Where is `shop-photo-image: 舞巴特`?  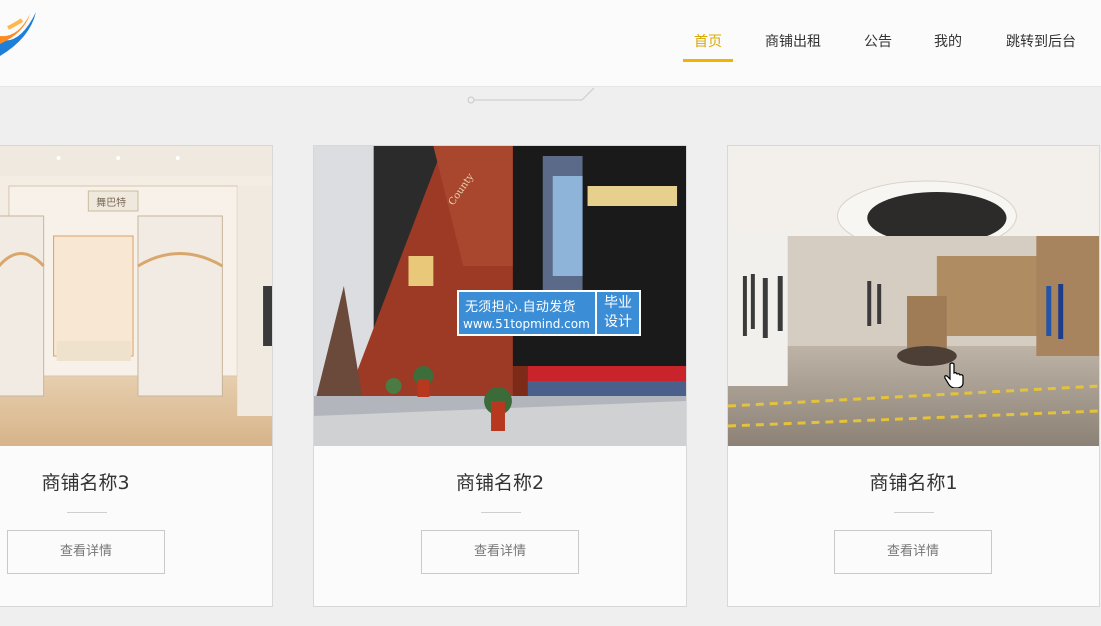 shop-photo-image: 舞巴特 is located at coordinates (136, 296).